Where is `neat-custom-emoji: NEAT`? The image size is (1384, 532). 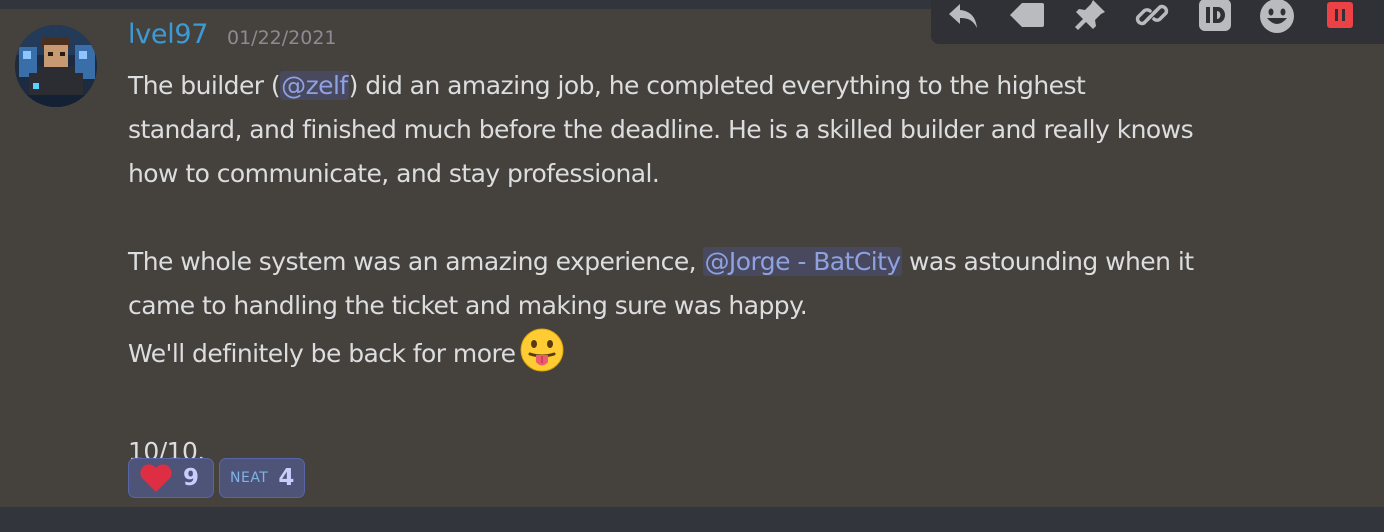
neat-custom-emoji: NEAT is located at coordinates (249, 478).